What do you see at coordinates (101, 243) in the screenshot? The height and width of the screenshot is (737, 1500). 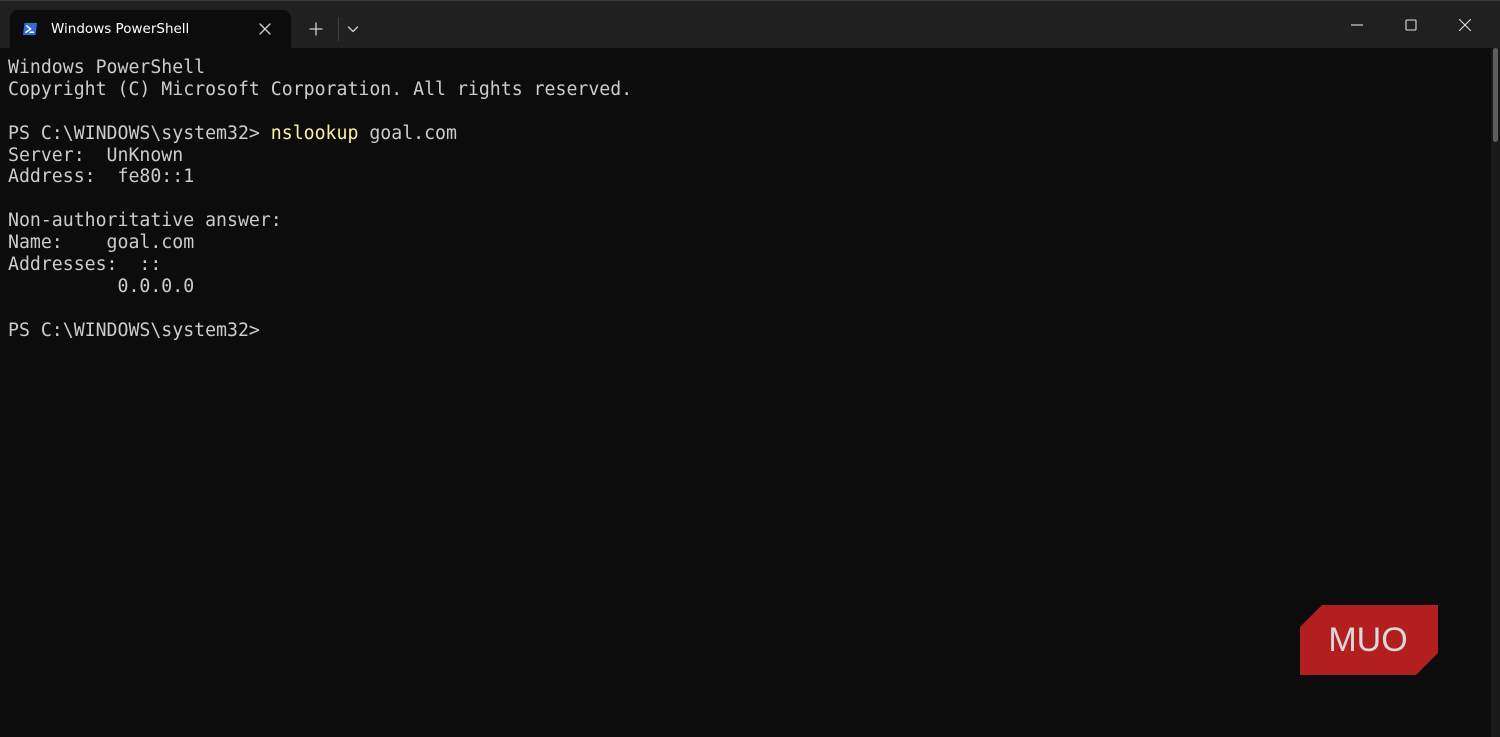 I see `output-line: Name: goal.com` at bounding box center [101, 243].